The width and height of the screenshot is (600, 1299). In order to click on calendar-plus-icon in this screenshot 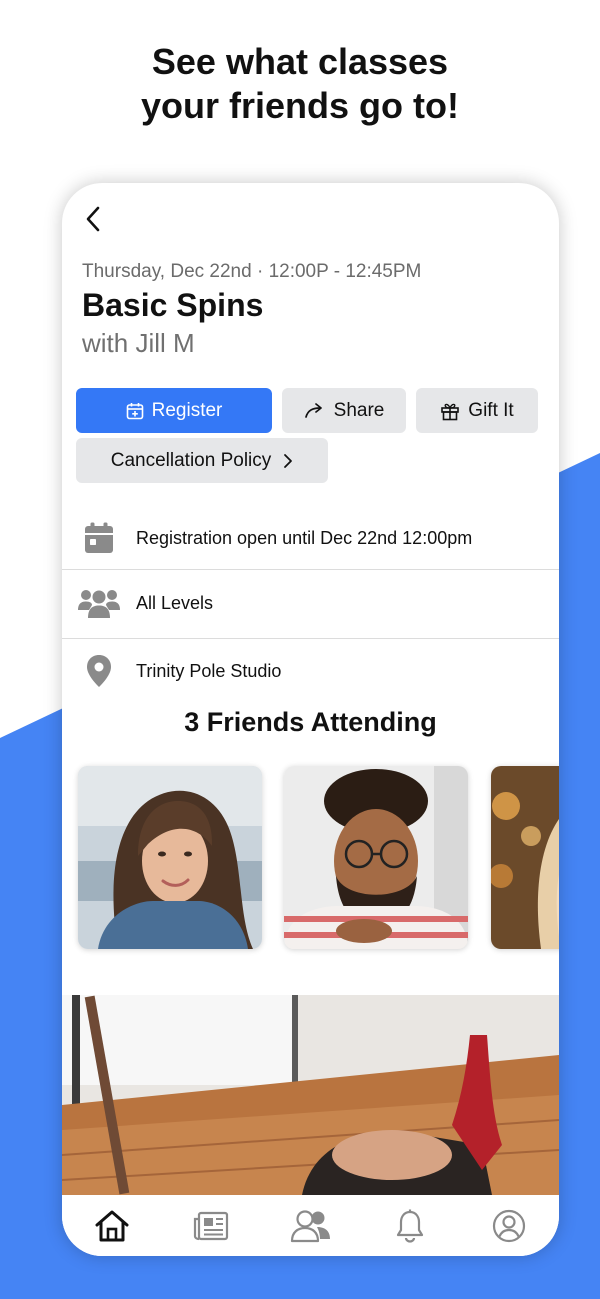, I will do `click(134, 410)`.